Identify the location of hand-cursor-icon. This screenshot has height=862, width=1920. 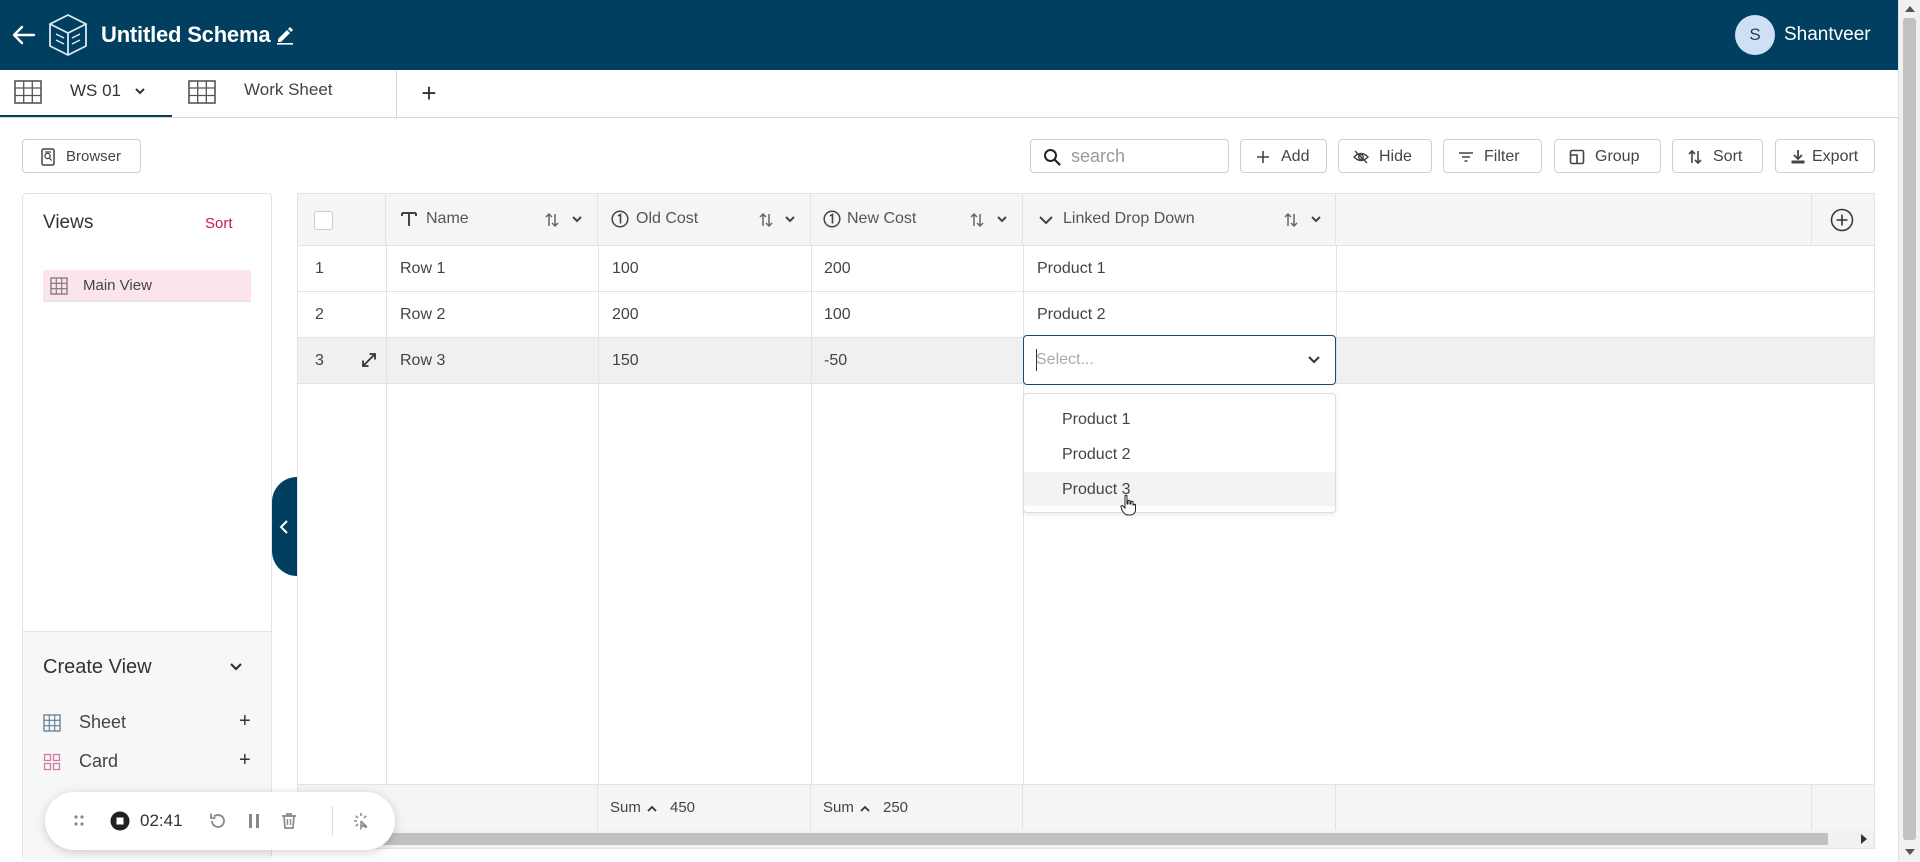
(1128, 505).